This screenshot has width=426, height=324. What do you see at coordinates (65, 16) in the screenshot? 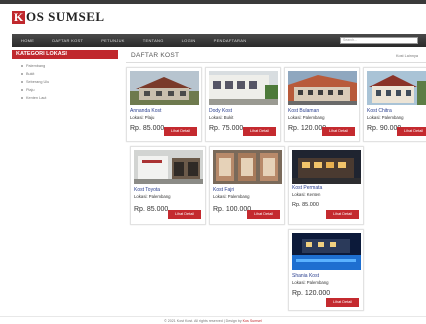
I see `logo-text: OS SUMSEL` at bounding box center [65, 16].